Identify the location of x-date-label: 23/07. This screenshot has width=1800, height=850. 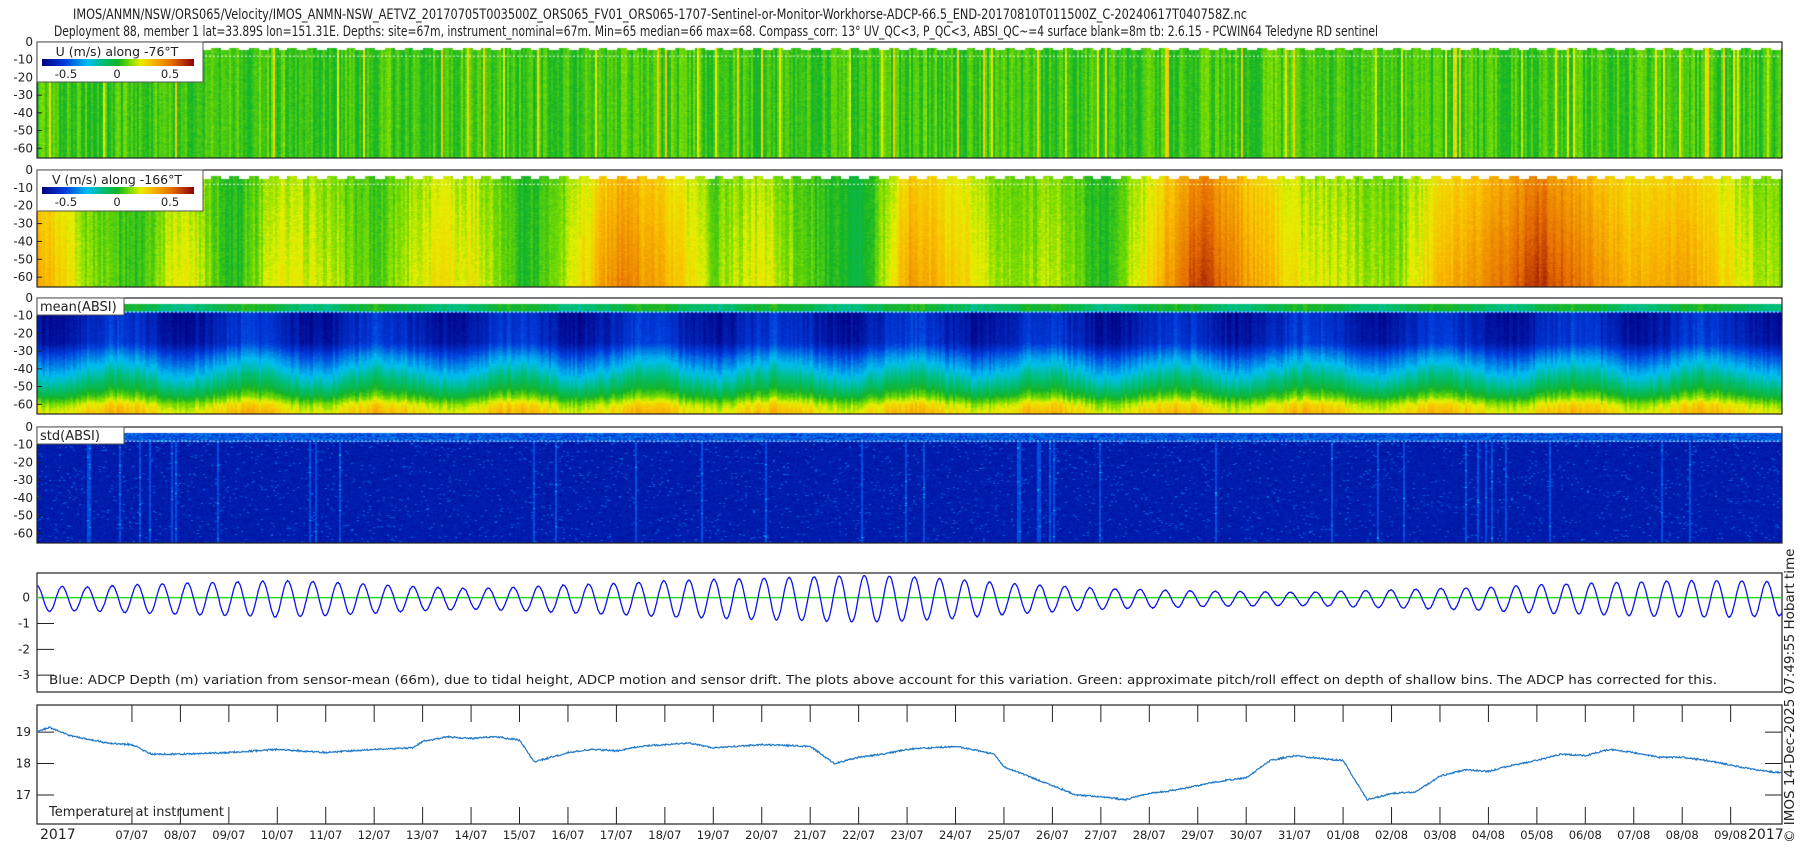
(906, 835).